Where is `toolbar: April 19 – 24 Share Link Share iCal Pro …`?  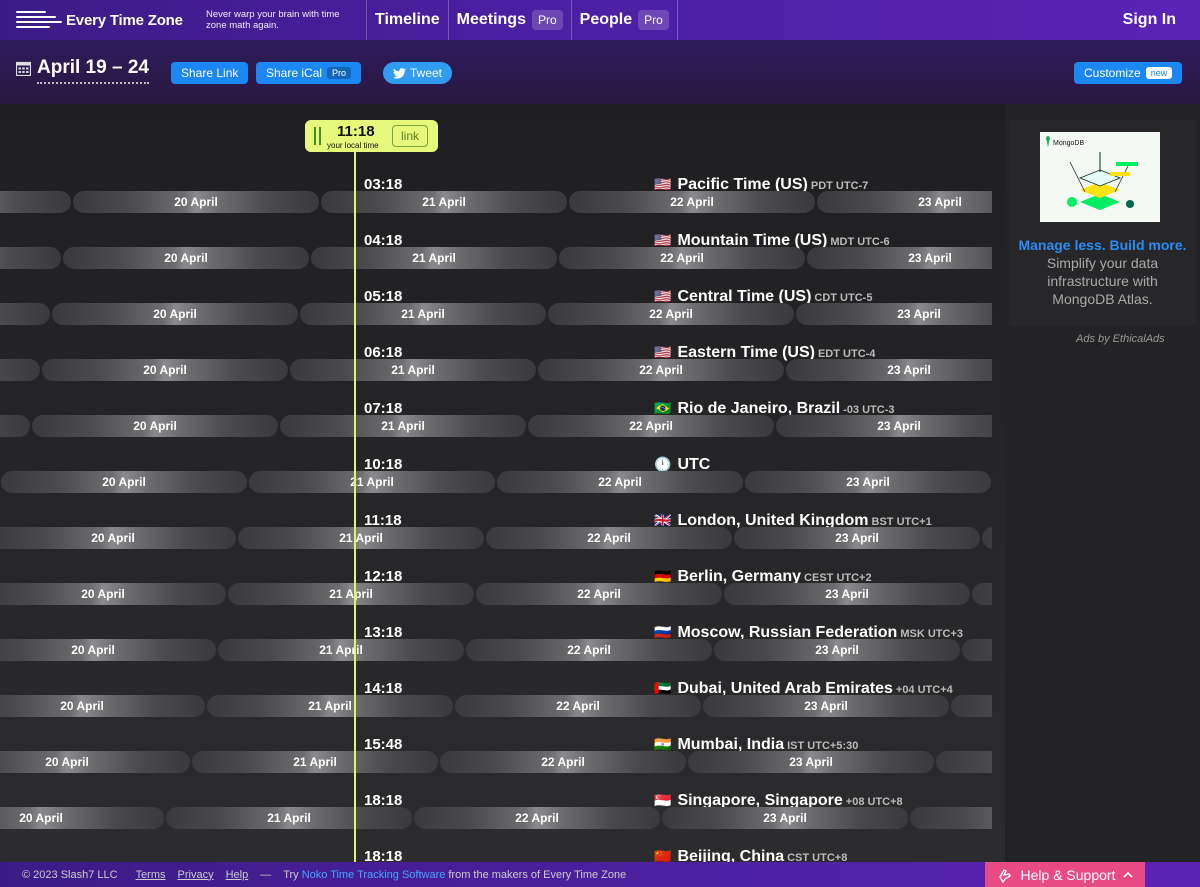 toolbar: April 19 – 24 Share Link Share iCal Pro … is located at coordinates (600, 72).